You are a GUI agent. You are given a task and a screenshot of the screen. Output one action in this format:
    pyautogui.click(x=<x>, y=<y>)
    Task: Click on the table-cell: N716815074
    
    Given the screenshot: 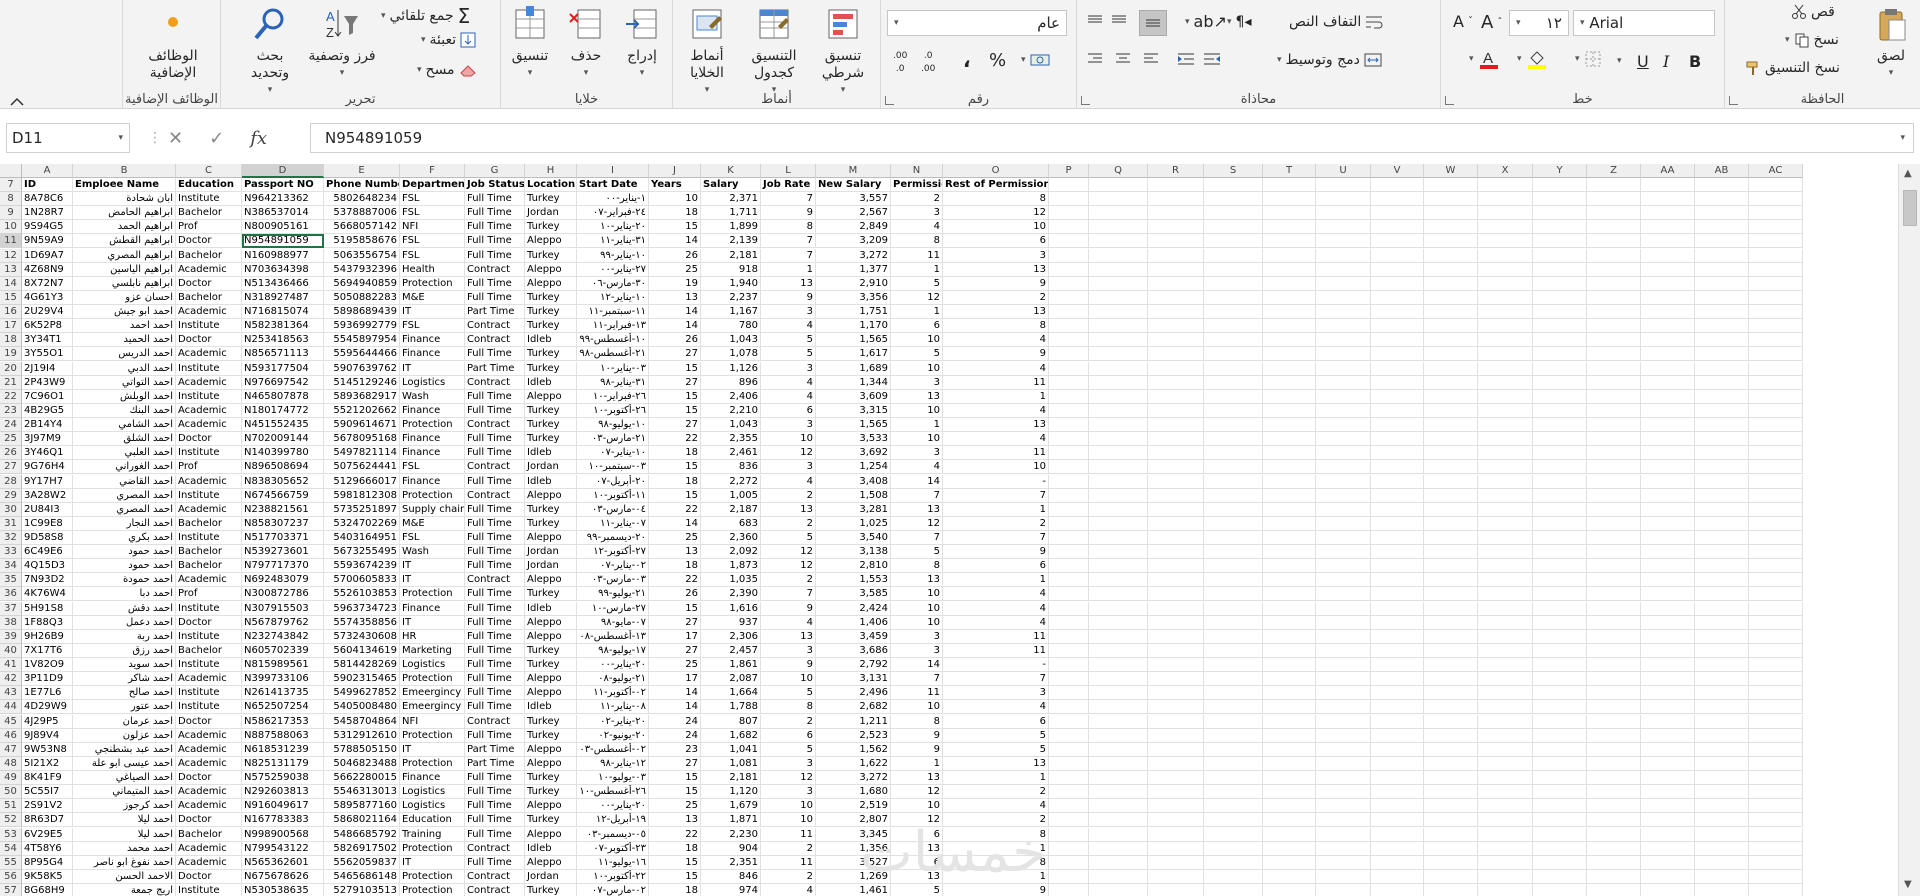 What is the action you would take?
    pyautogui.click(x=283, y=312)
    